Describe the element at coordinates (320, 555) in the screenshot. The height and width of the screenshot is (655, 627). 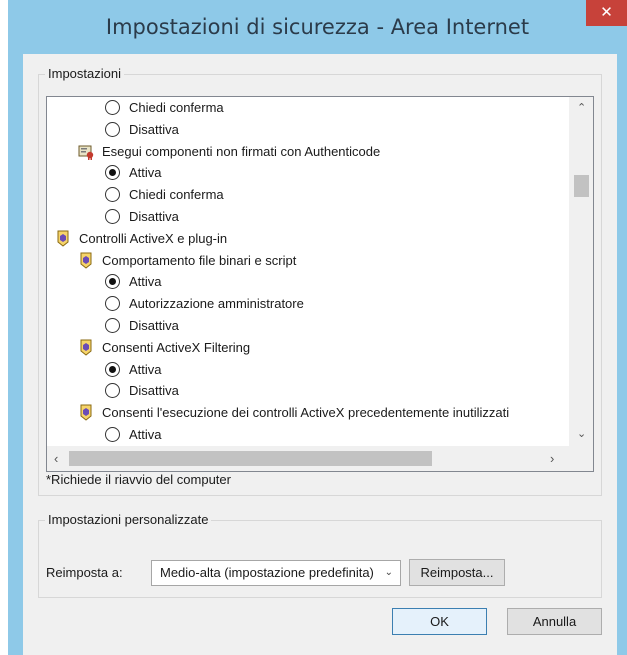
I see `custom-settings-group: Impostazioni personalizzate` at that location.